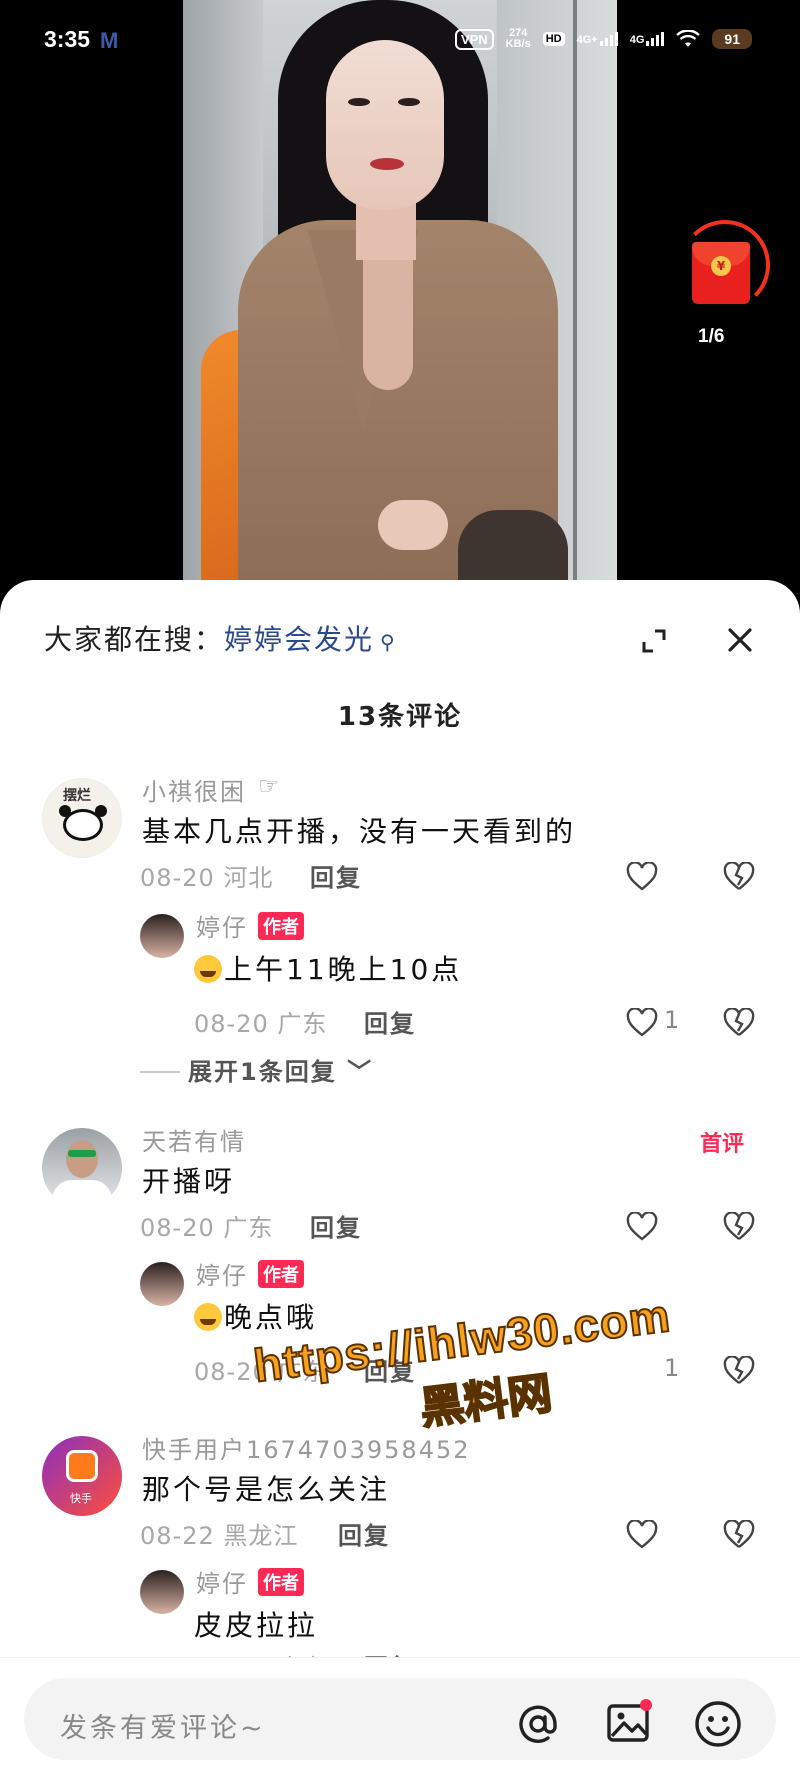 Image resolution: width=800 pixels, height=1777 pixels. Describe the element at coordinates (711, 336) in the screenshot. I see `red-packet-progress: 1/6` at that location.